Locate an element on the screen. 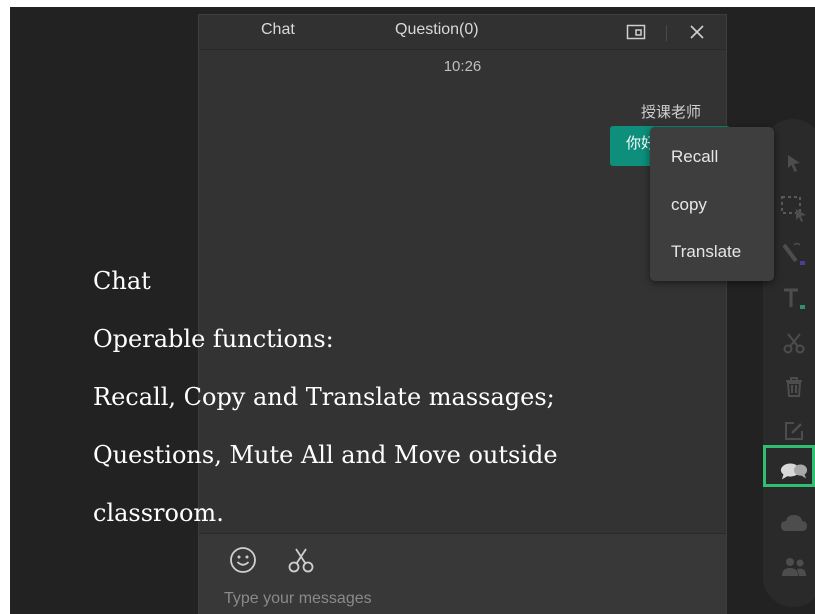 The width and height of the screenshot is (815, 614). sender-name: 授课老师 is located at coordinates (670, 112).